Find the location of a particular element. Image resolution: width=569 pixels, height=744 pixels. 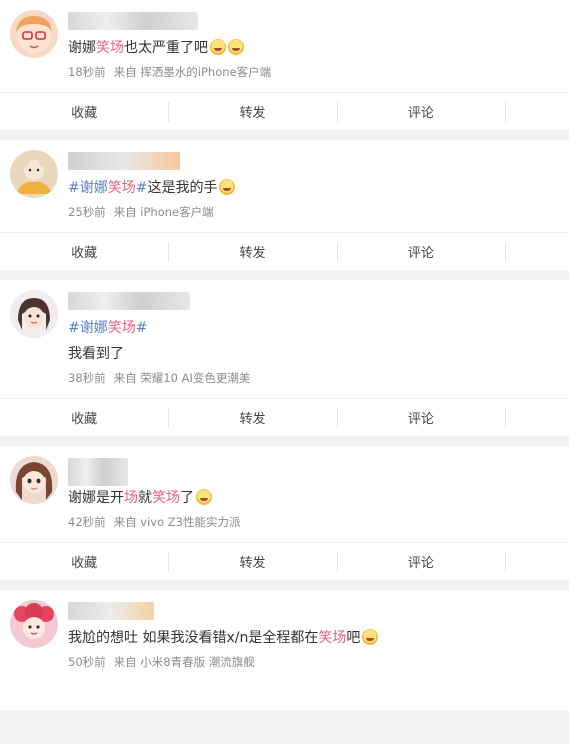

surprised-emoji-icon is located at coordinates (204, 497).